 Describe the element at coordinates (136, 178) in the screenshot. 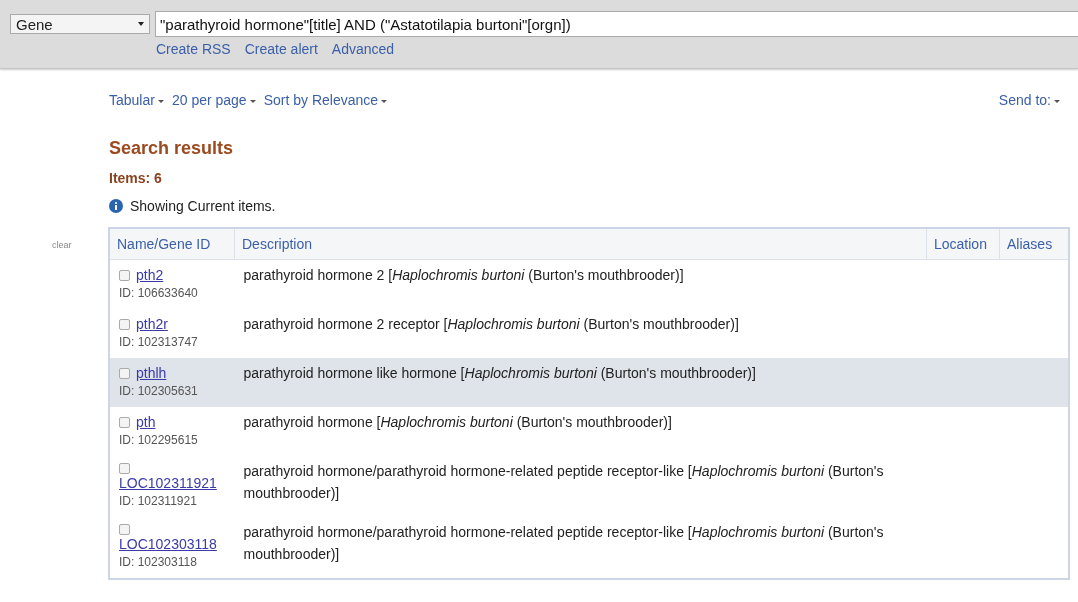

I see `items-count: Items: 6` at that location.